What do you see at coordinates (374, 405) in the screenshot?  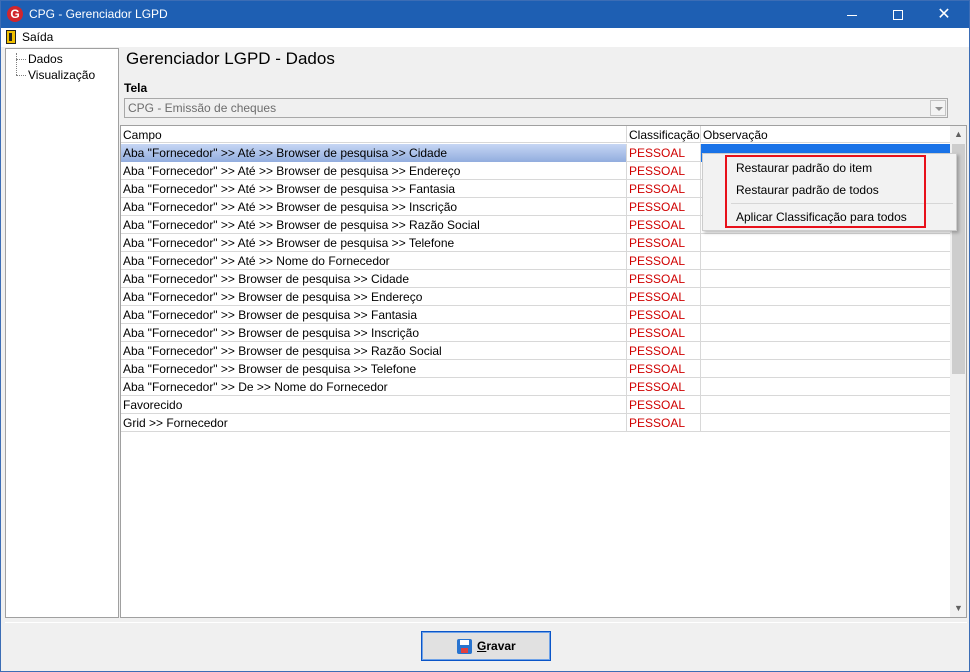 I see `cell-campo: Favorecido` at bounding box center [374, 405].